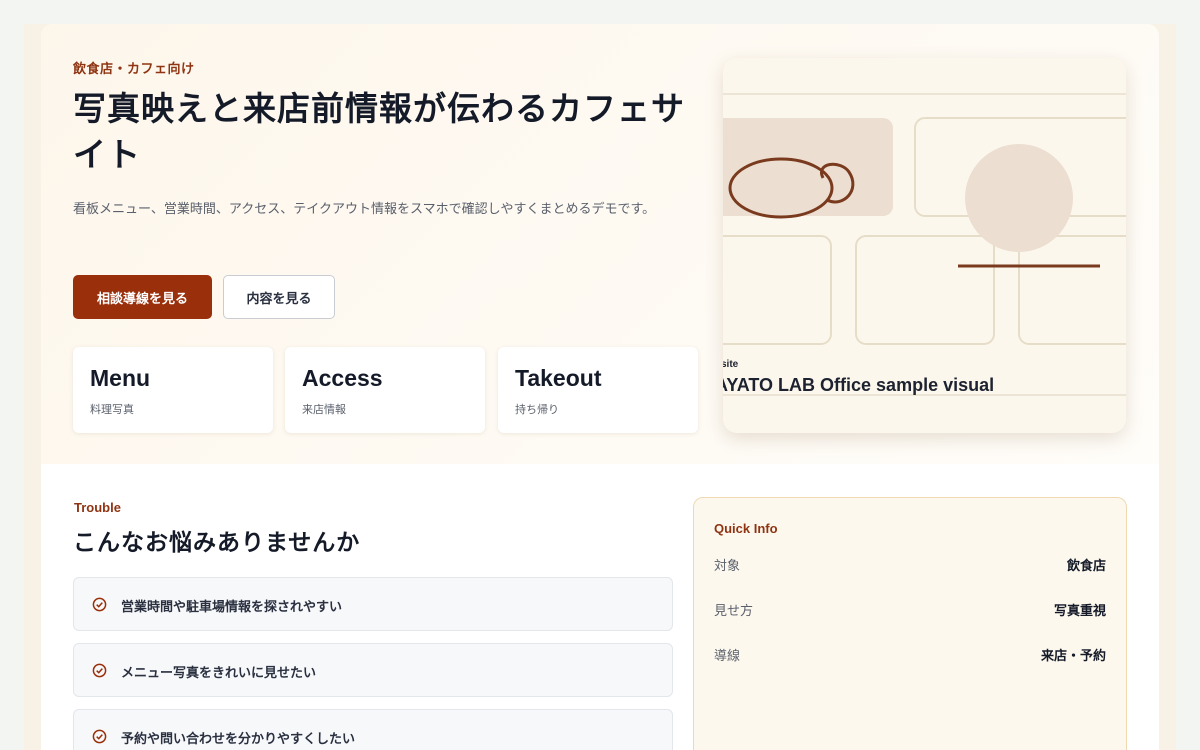 This screenshot has width=1200, height=750. I want to click on hero-eyebrow: 飲食店・カフェ向け, so click(134, 69).